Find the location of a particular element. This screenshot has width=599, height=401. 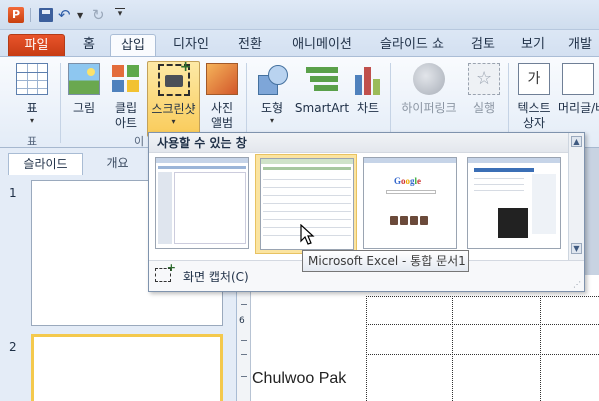

window-preview: Google is located at coordinates (410, 203).